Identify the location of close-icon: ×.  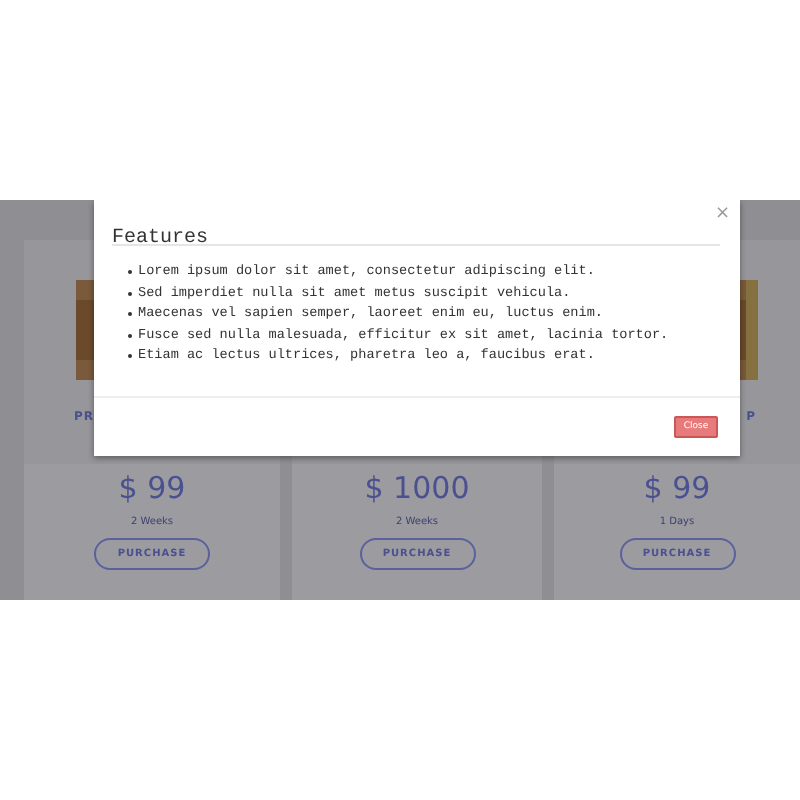
(722, 214).